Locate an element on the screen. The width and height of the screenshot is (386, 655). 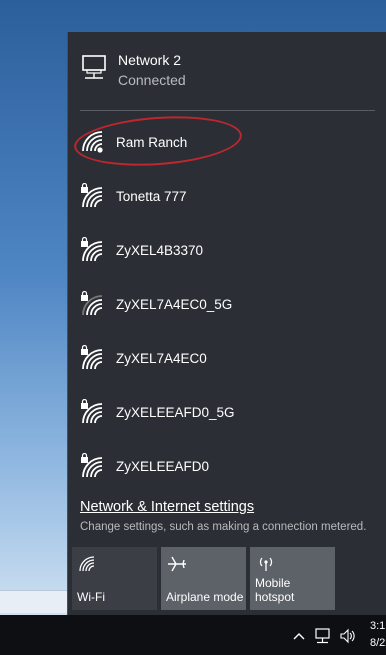
wifi-network-name: ZyXELEEAFD0_5G is located at coordinates (175, 412).